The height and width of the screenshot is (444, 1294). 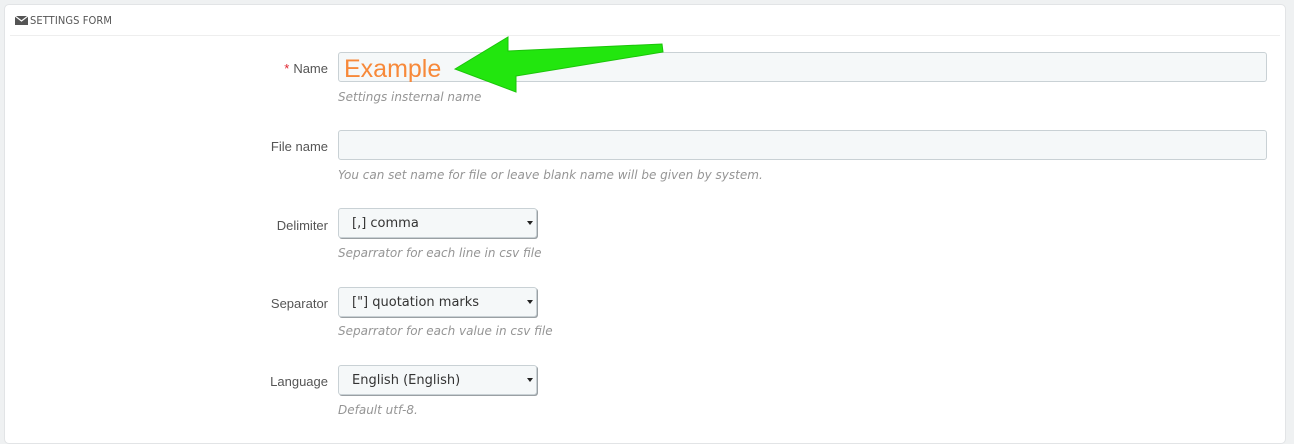 What do you see at coordinates (558, 64) in the screenshot?
I see `annotation-arrow-icon` at bounding box center [558, 64].